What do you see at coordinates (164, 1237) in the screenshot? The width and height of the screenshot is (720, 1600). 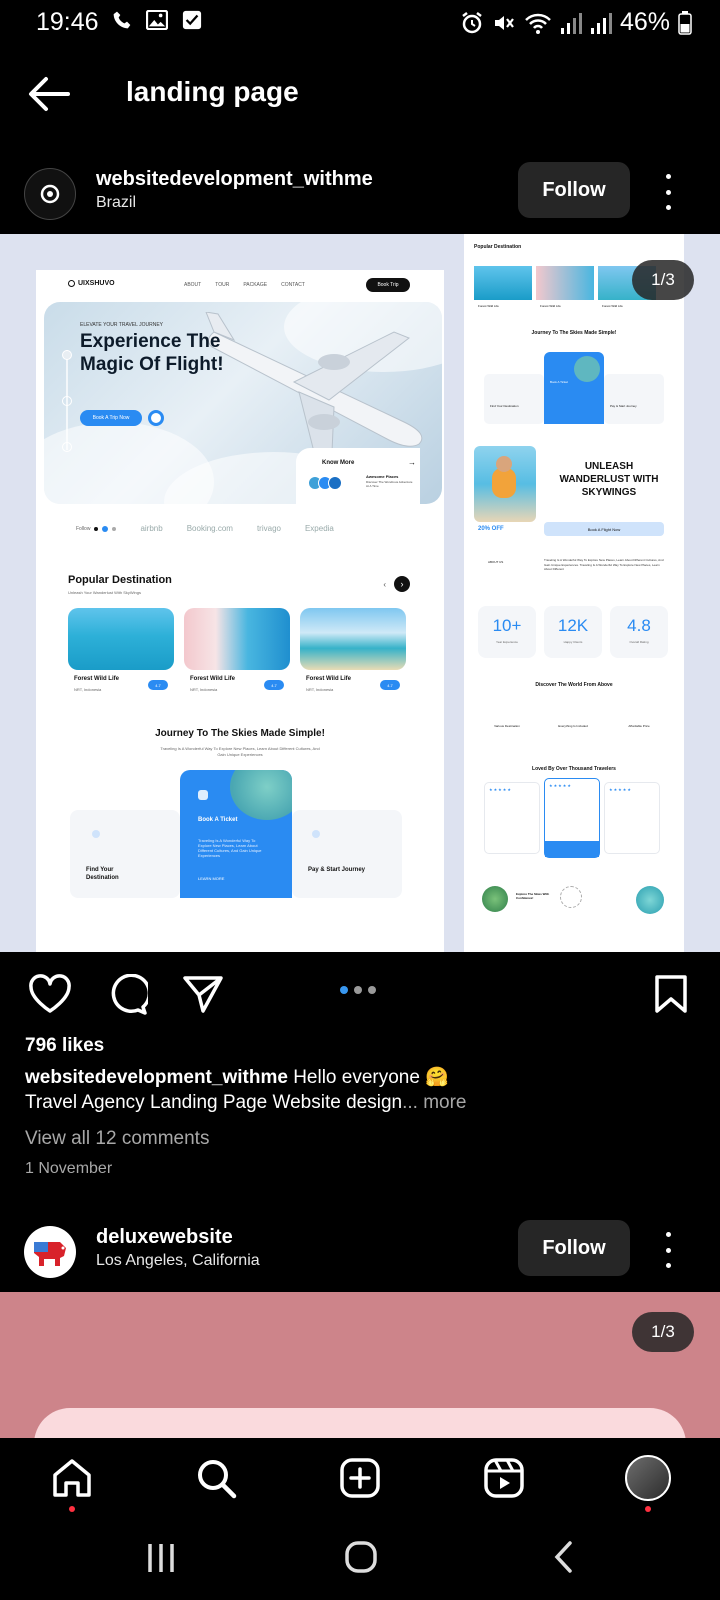 I see `post-username: deluxewebsite` at bounding box center [164, 1237].